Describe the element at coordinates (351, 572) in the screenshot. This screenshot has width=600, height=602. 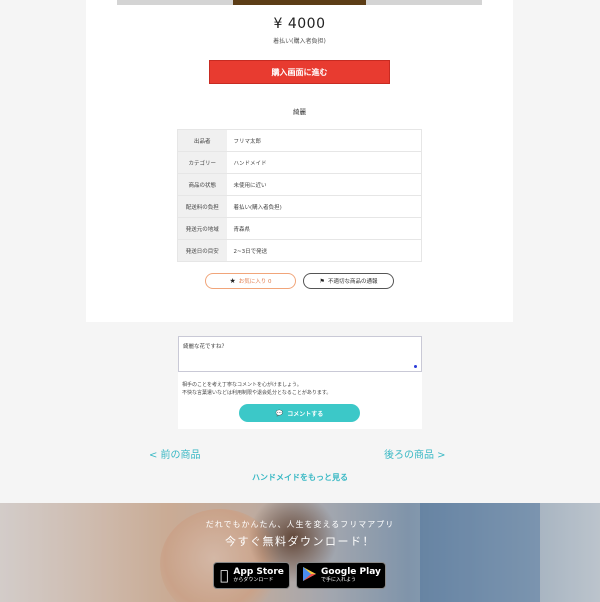
I see `google-play-name: Google Play` at that location.